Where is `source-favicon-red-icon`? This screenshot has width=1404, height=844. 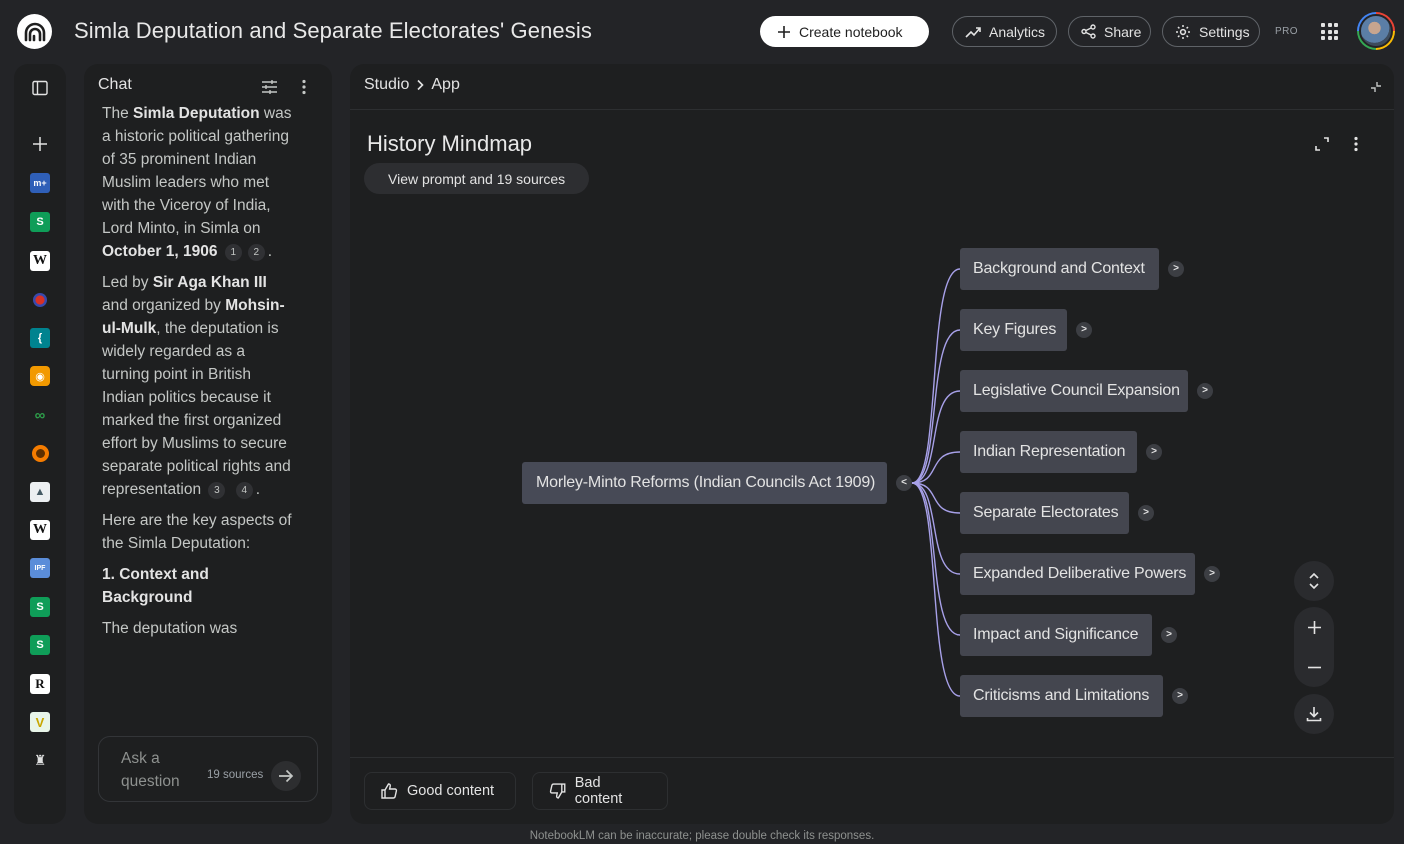
source-favicon-red-icon is located at coordinates (40, 300).